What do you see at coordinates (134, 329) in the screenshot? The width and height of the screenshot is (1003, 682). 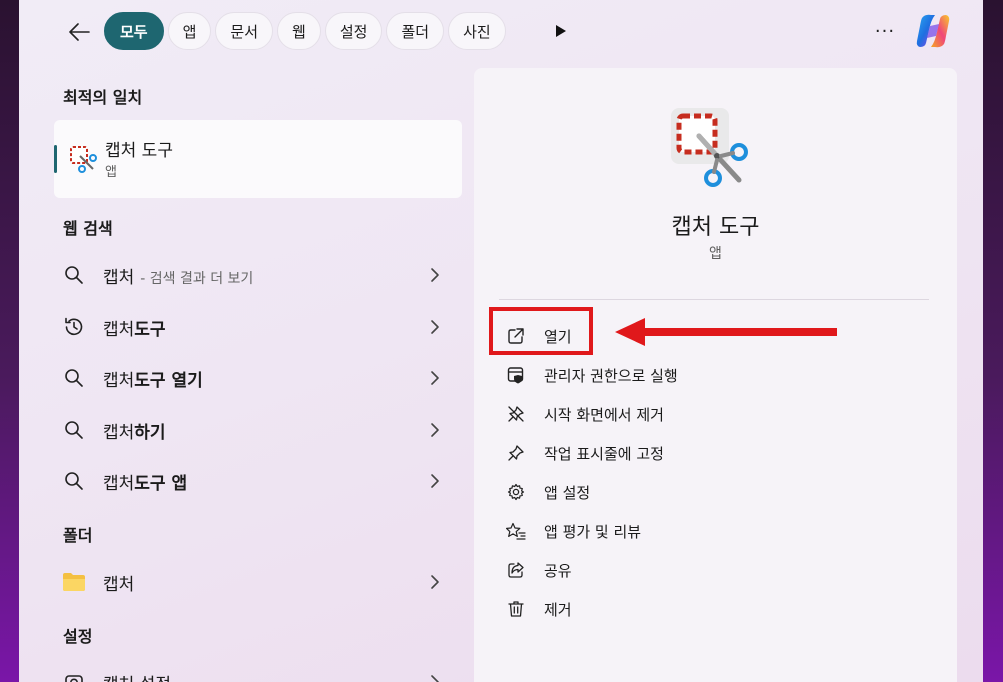 I see `web-search-text: 캡처도구` at bounding box center [134, 329].